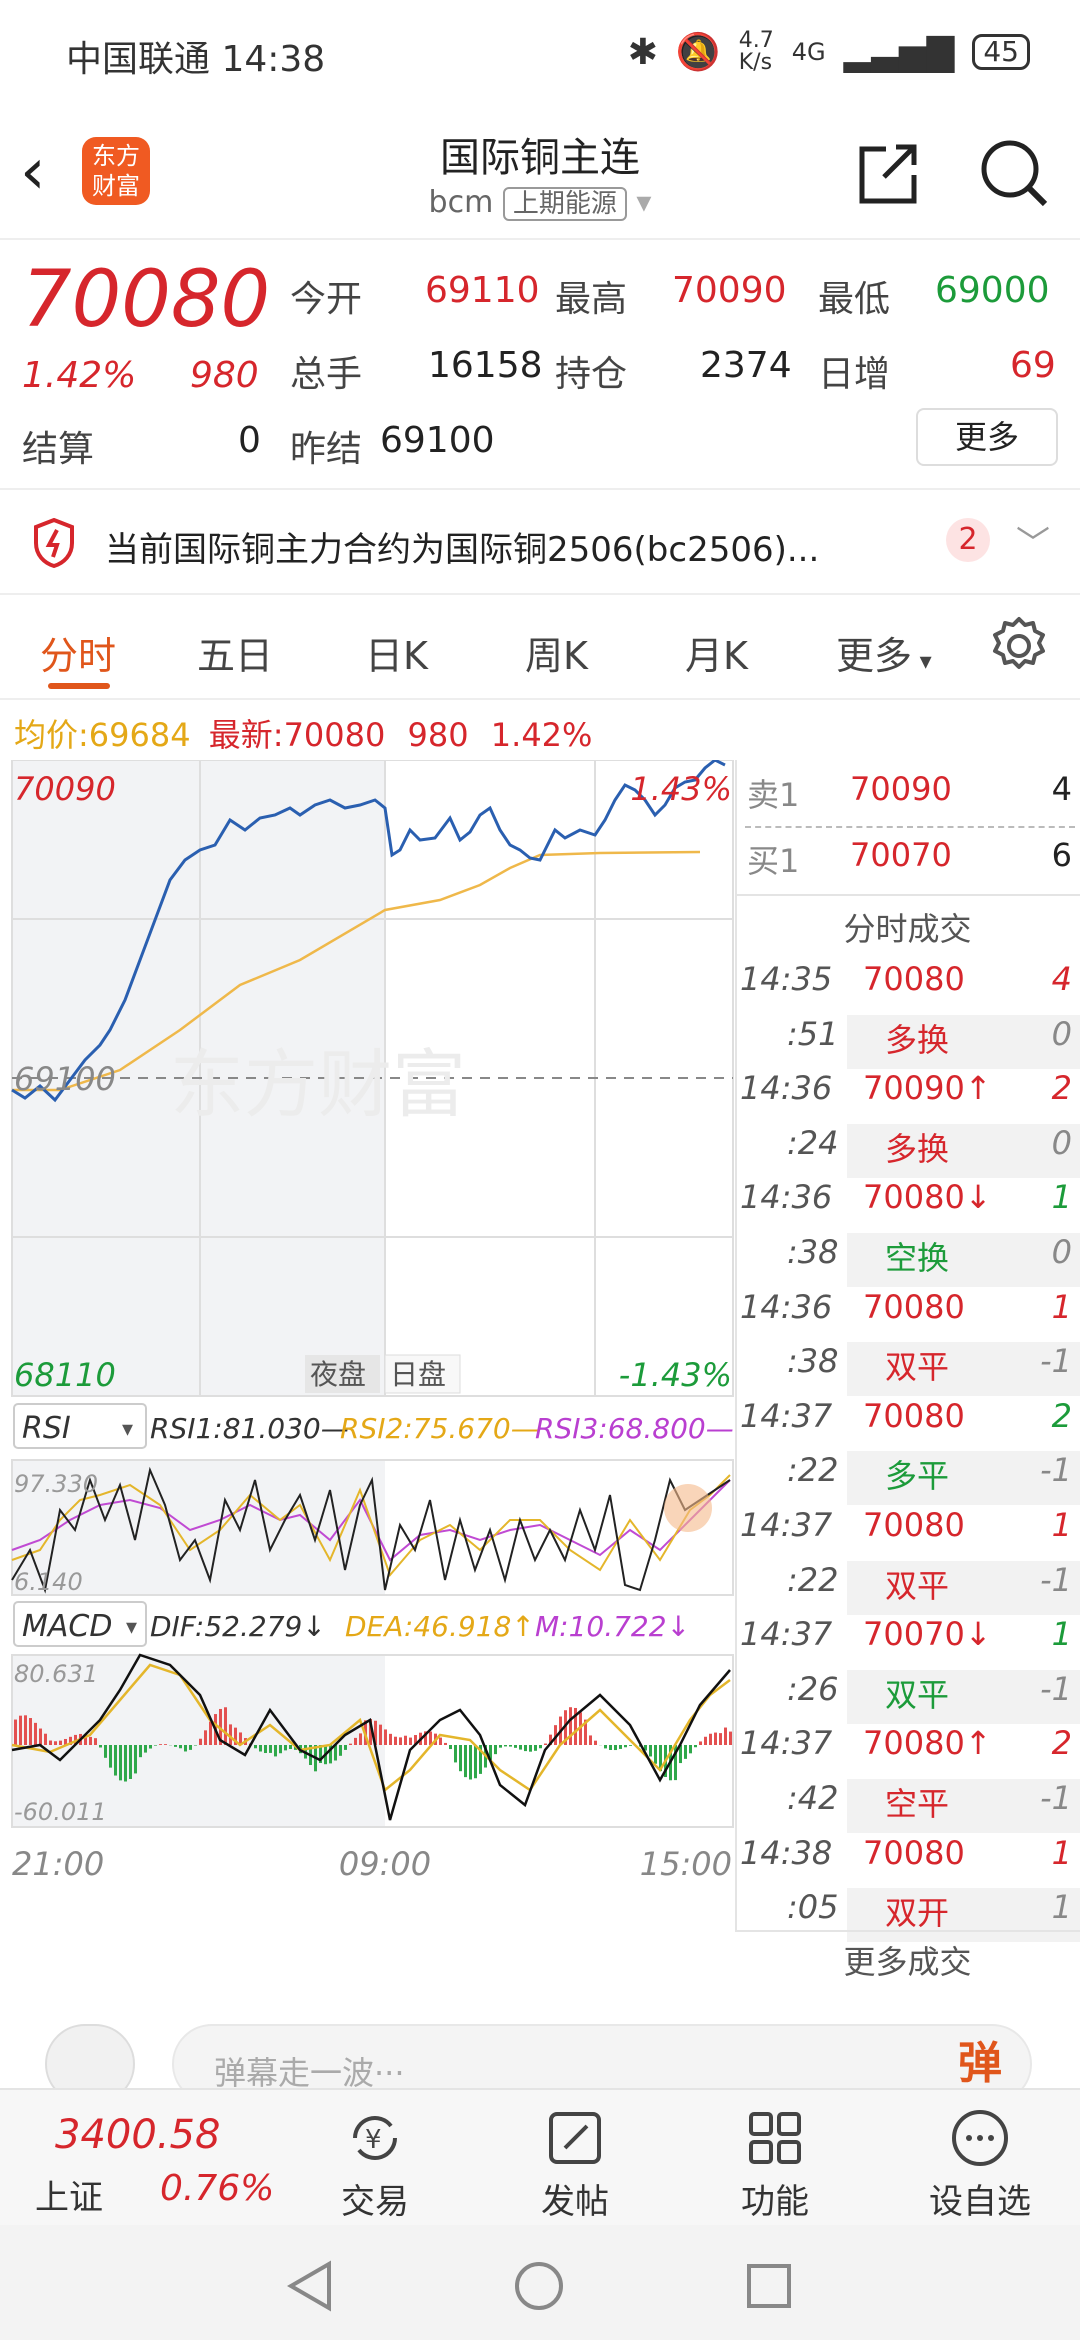 This screenshot has height=2340, width=1080. I want to click on pct-max-label: 1.43%, so click(681, 789).